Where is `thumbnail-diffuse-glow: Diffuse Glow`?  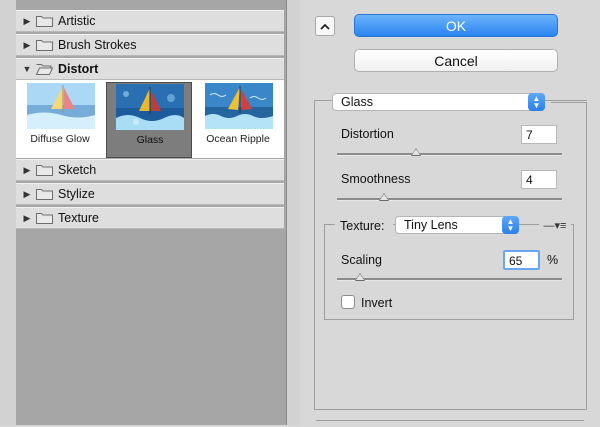
thumbnail-diffuse-glow: Diffuse Glow is located at coordinates (60, 120).